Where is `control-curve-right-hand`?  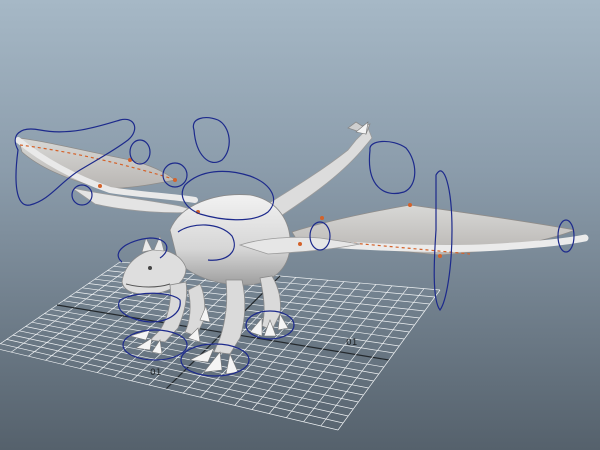
control-curve-right-hand is located at coordinates (392, 167).